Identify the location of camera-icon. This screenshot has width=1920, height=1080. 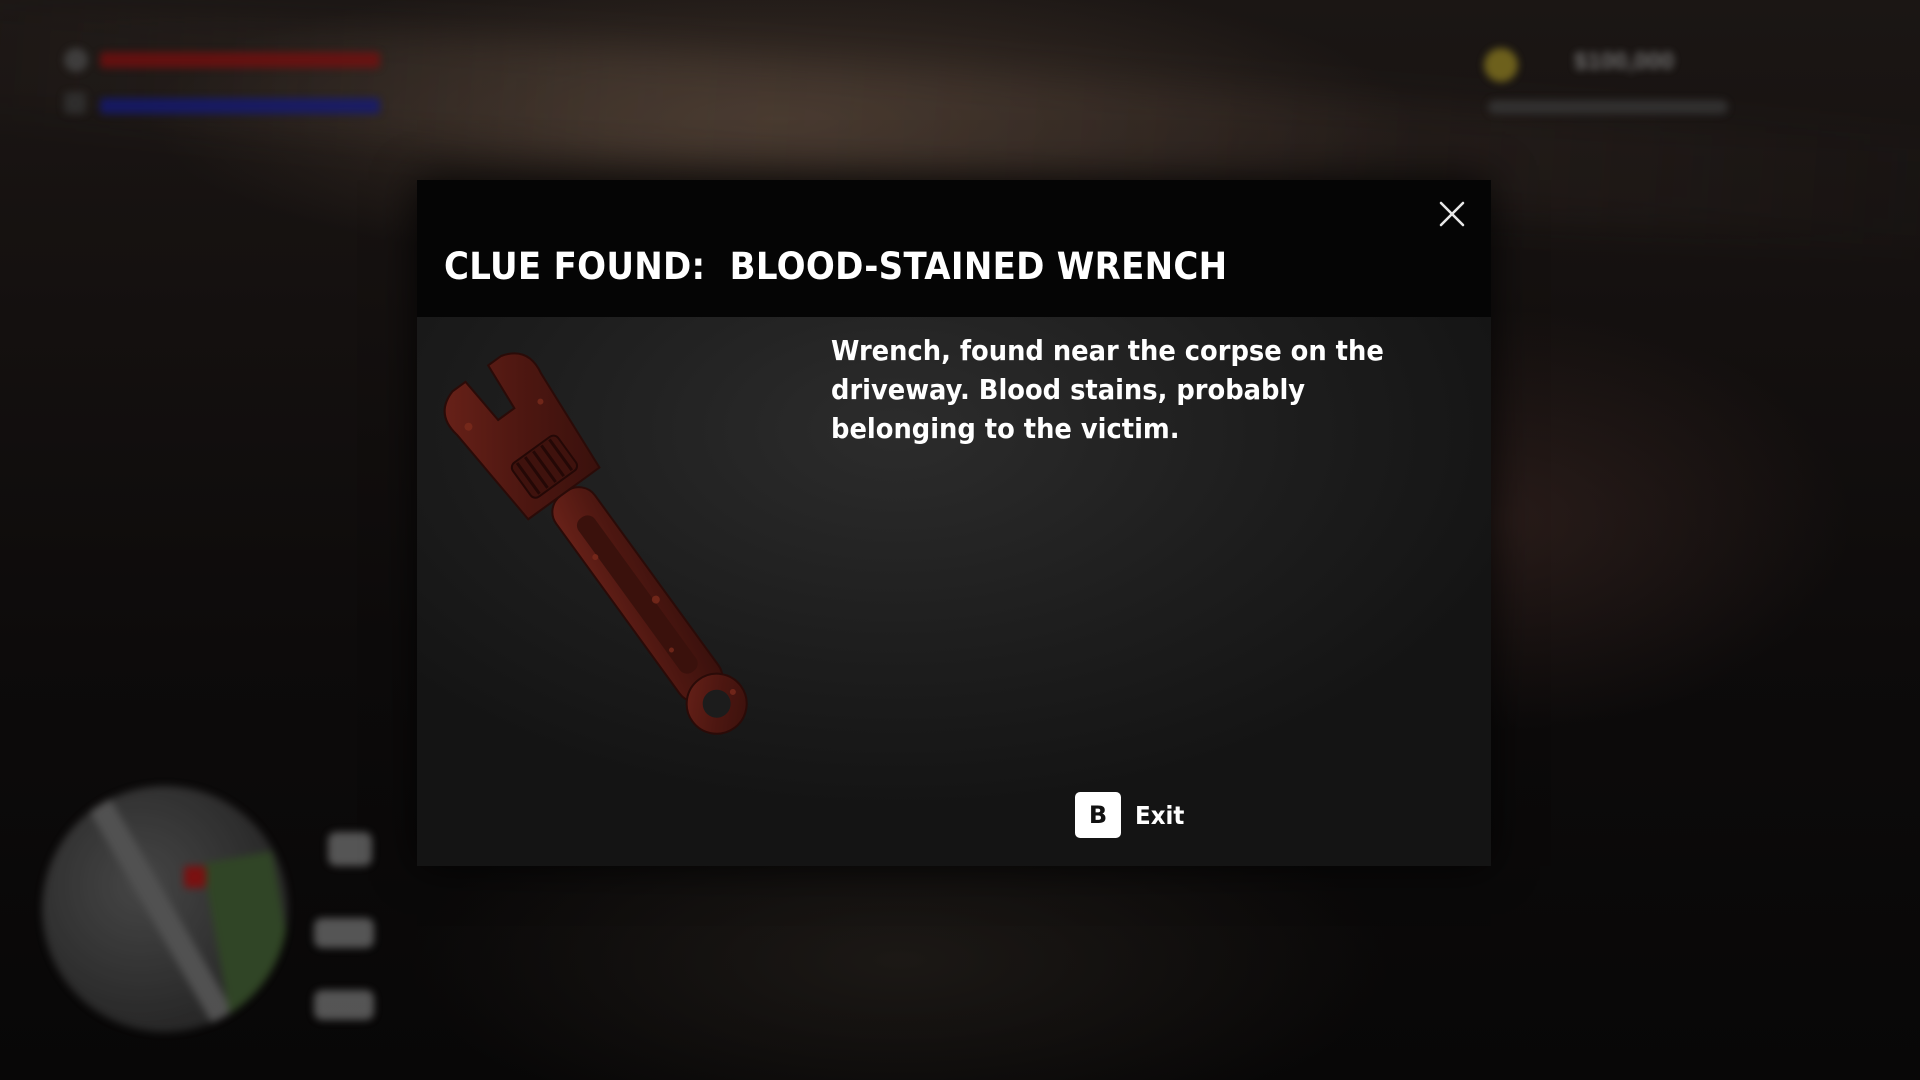
(350, 849).